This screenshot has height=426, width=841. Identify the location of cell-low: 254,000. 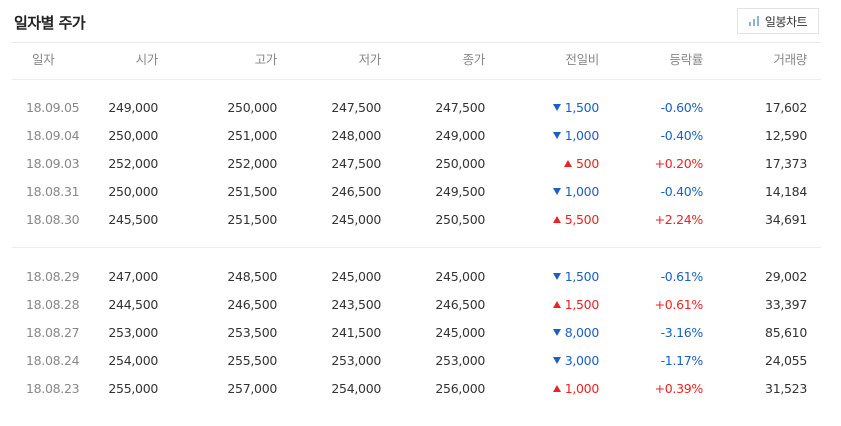
(356, 388).